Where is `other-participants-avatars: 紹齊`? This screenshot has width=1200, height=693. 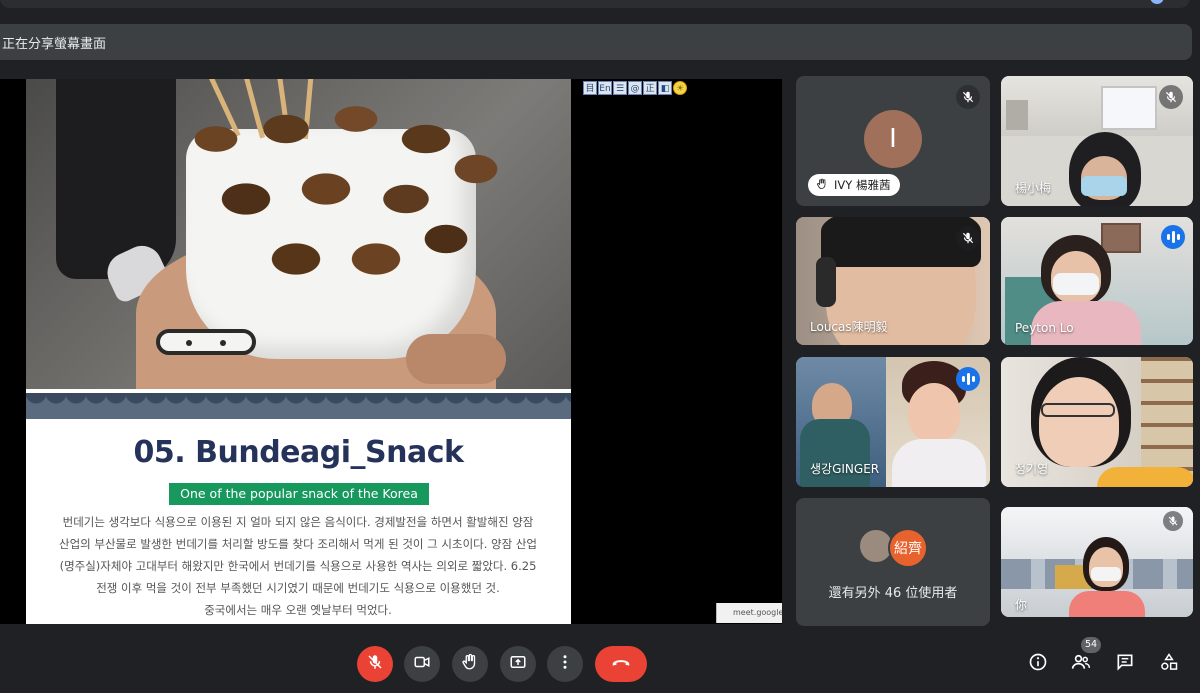
other-participants-avatars: 紹齊 is located at coordinates (898, 548).